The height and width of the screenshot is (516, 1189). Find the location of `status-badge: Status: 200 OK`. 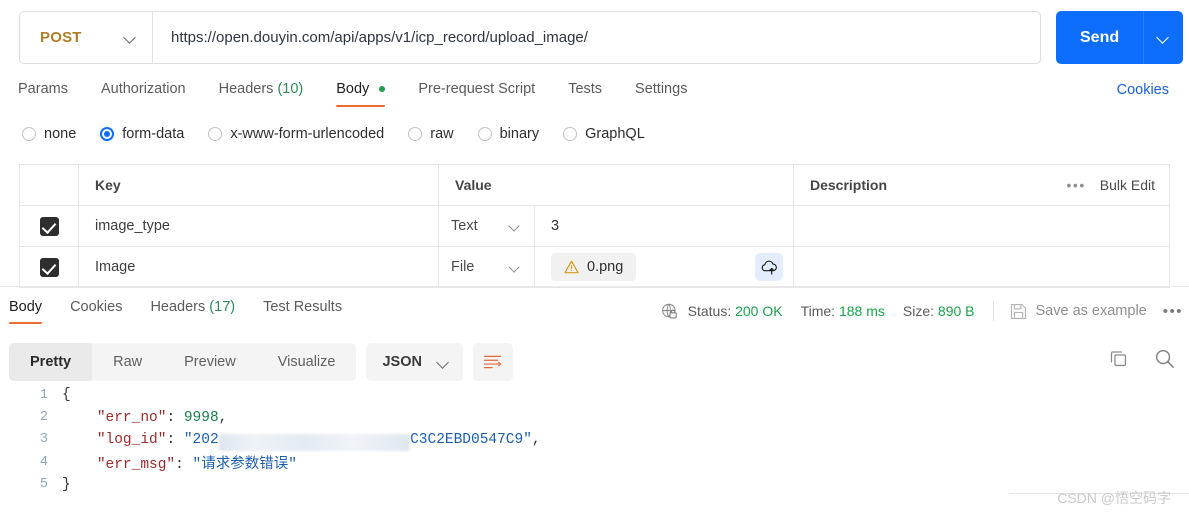

status-badge: Status: 200 OK is located at coordinates (735, 311).